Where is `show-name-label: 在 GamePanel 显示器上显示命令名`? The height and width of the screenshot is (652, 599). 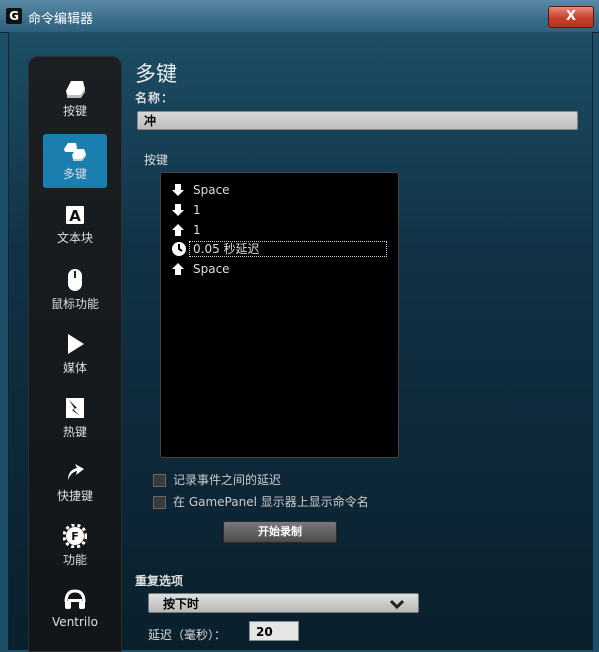
show-name-label: 在 GamePanel 显示器上显示命令名 is located at coordinates (271, 502).